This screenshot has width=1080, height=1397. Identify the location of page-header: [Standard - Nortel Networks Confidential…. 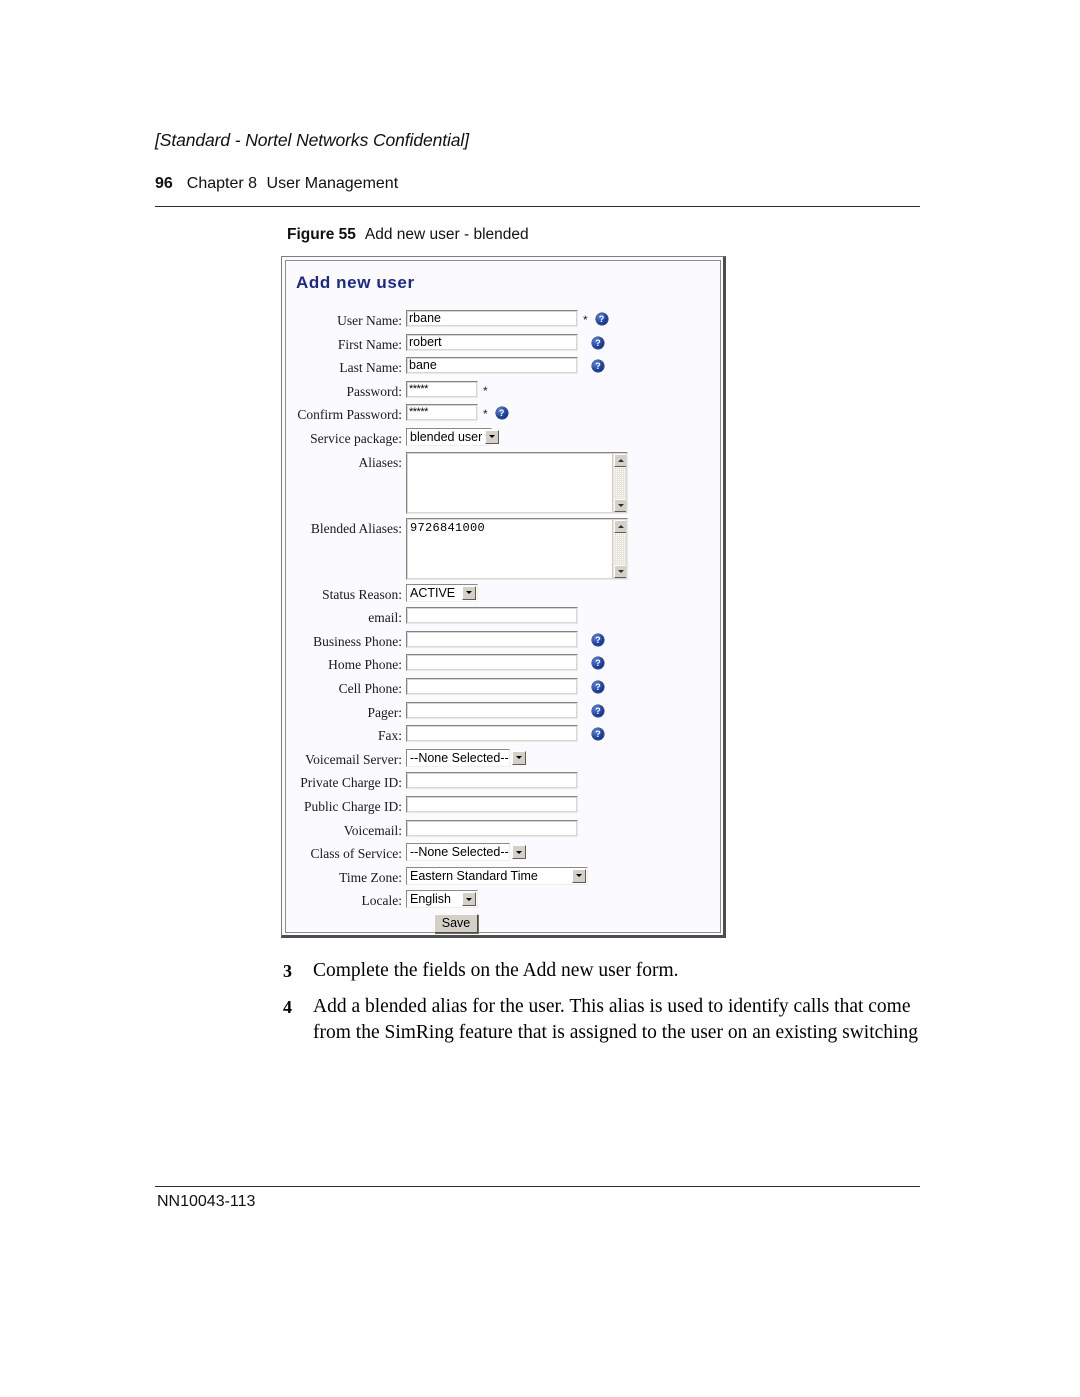
(540, 161).